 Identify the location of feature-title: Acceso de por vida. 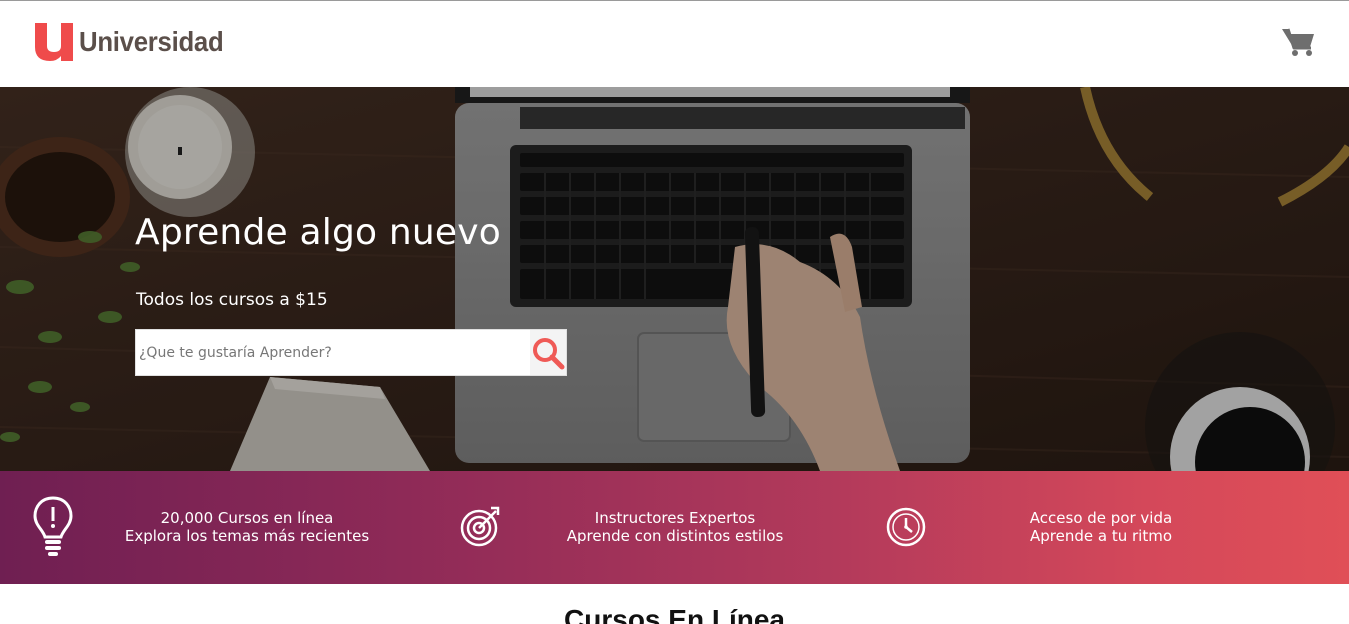
(1101, 518).